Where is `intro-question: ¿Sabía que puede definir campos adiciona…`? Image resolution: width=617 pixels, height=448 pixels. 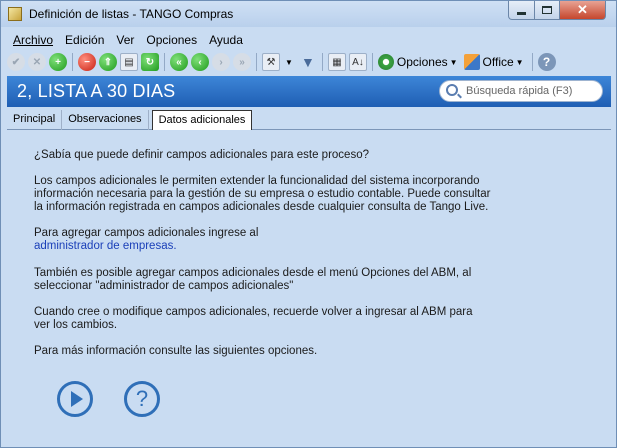 intro-question: ¿Sabía que puede definir campos adiciona… is located at coordinates (201, 155).